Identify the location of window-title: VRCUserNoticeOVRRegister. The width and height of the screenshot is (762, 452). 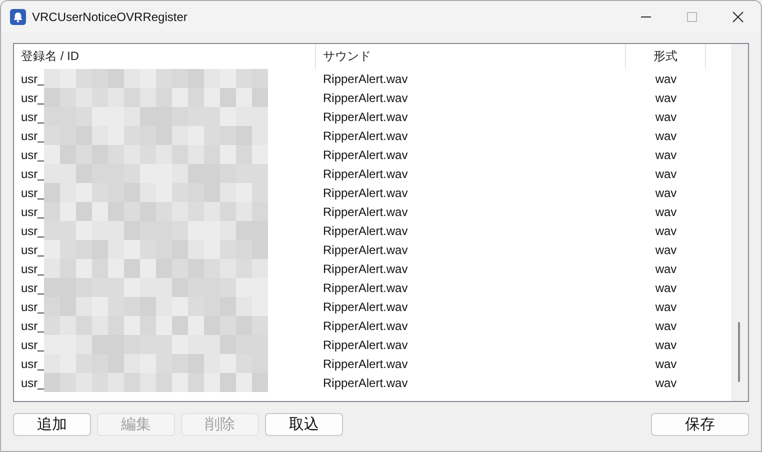
(110, 17).